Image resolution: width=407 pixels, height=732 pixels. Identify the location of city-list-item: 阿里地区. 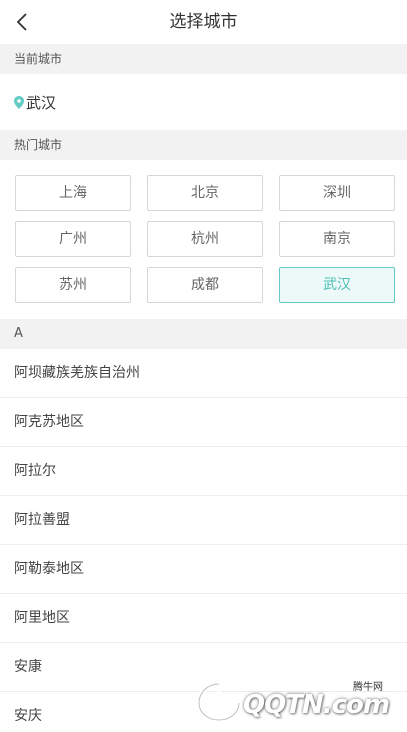
(203, 618).